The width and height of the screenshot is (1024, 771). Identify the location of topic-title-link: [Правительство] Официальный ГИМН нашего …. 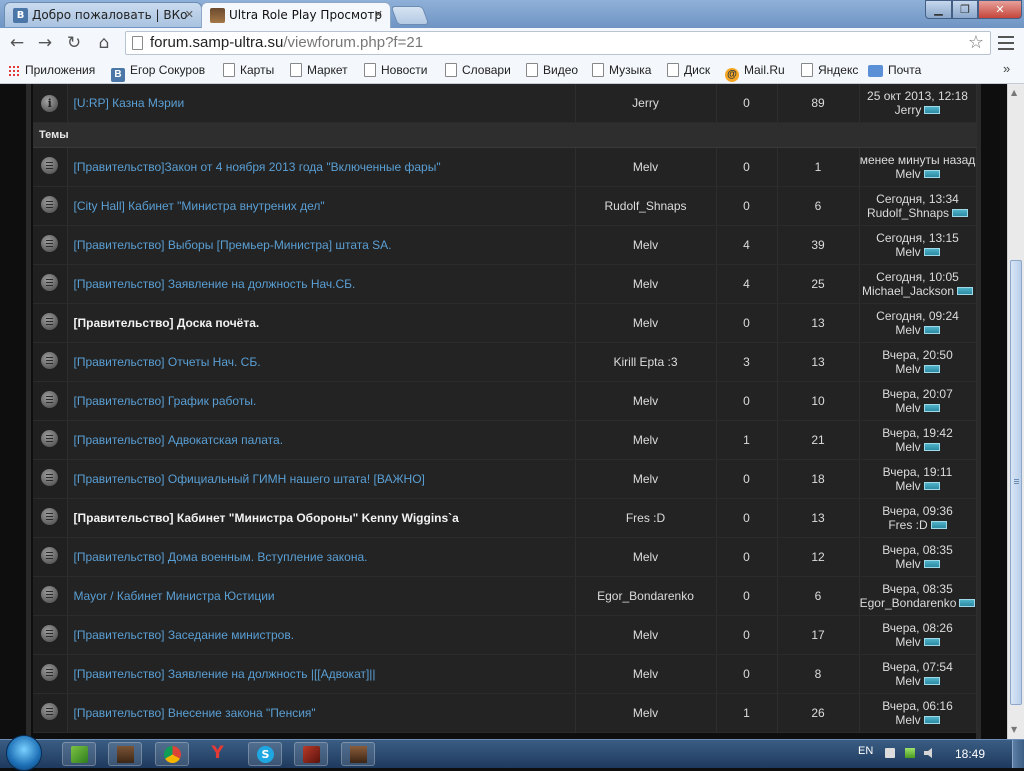
(321, 479).